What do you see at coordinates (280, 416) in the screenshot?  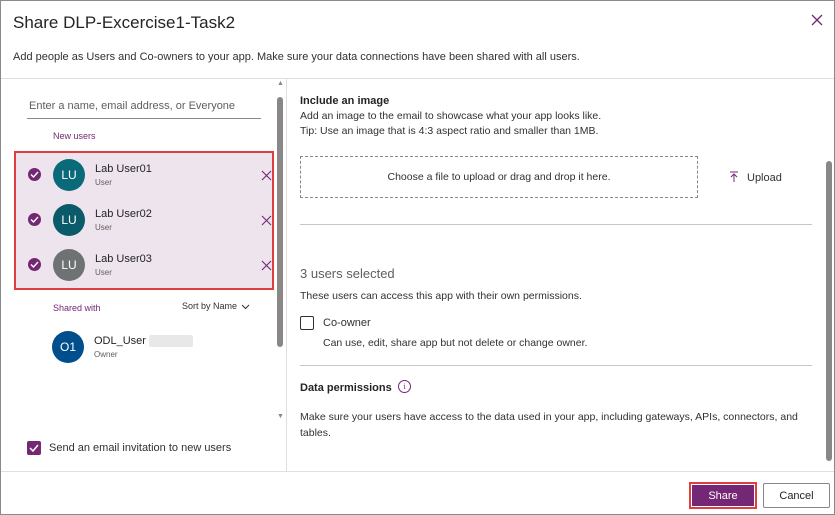 I see `scroll-down-arrow-icon: ▼` at bounding box center [280, 416].